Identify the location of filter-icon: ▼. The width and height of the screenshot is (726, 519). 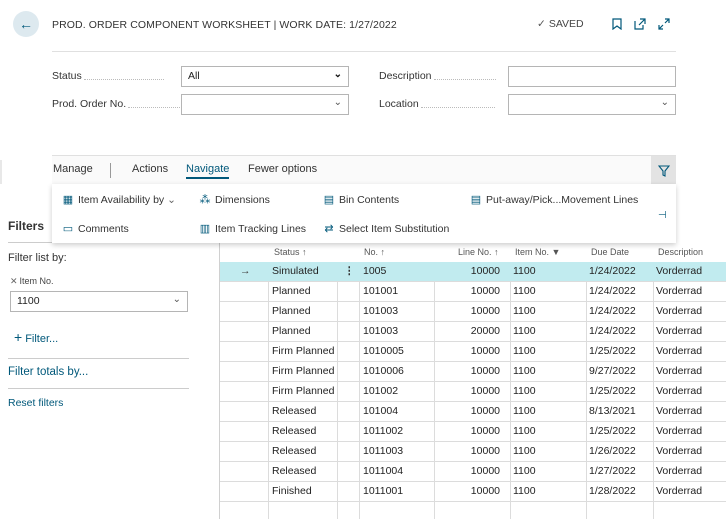
(556, 252).